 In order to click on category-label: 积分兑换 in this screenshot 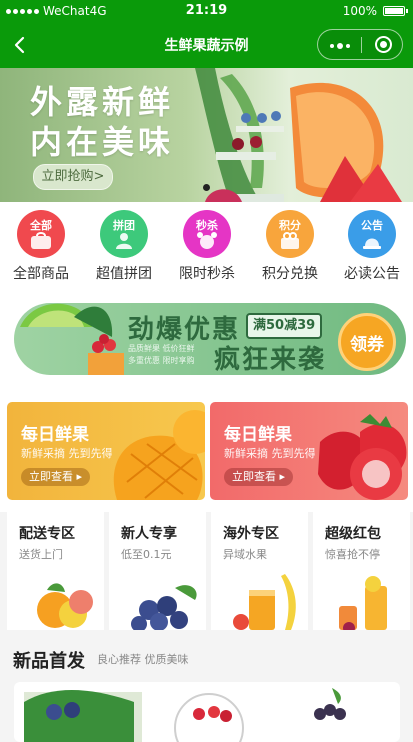, I will do `click(290, 274)`.